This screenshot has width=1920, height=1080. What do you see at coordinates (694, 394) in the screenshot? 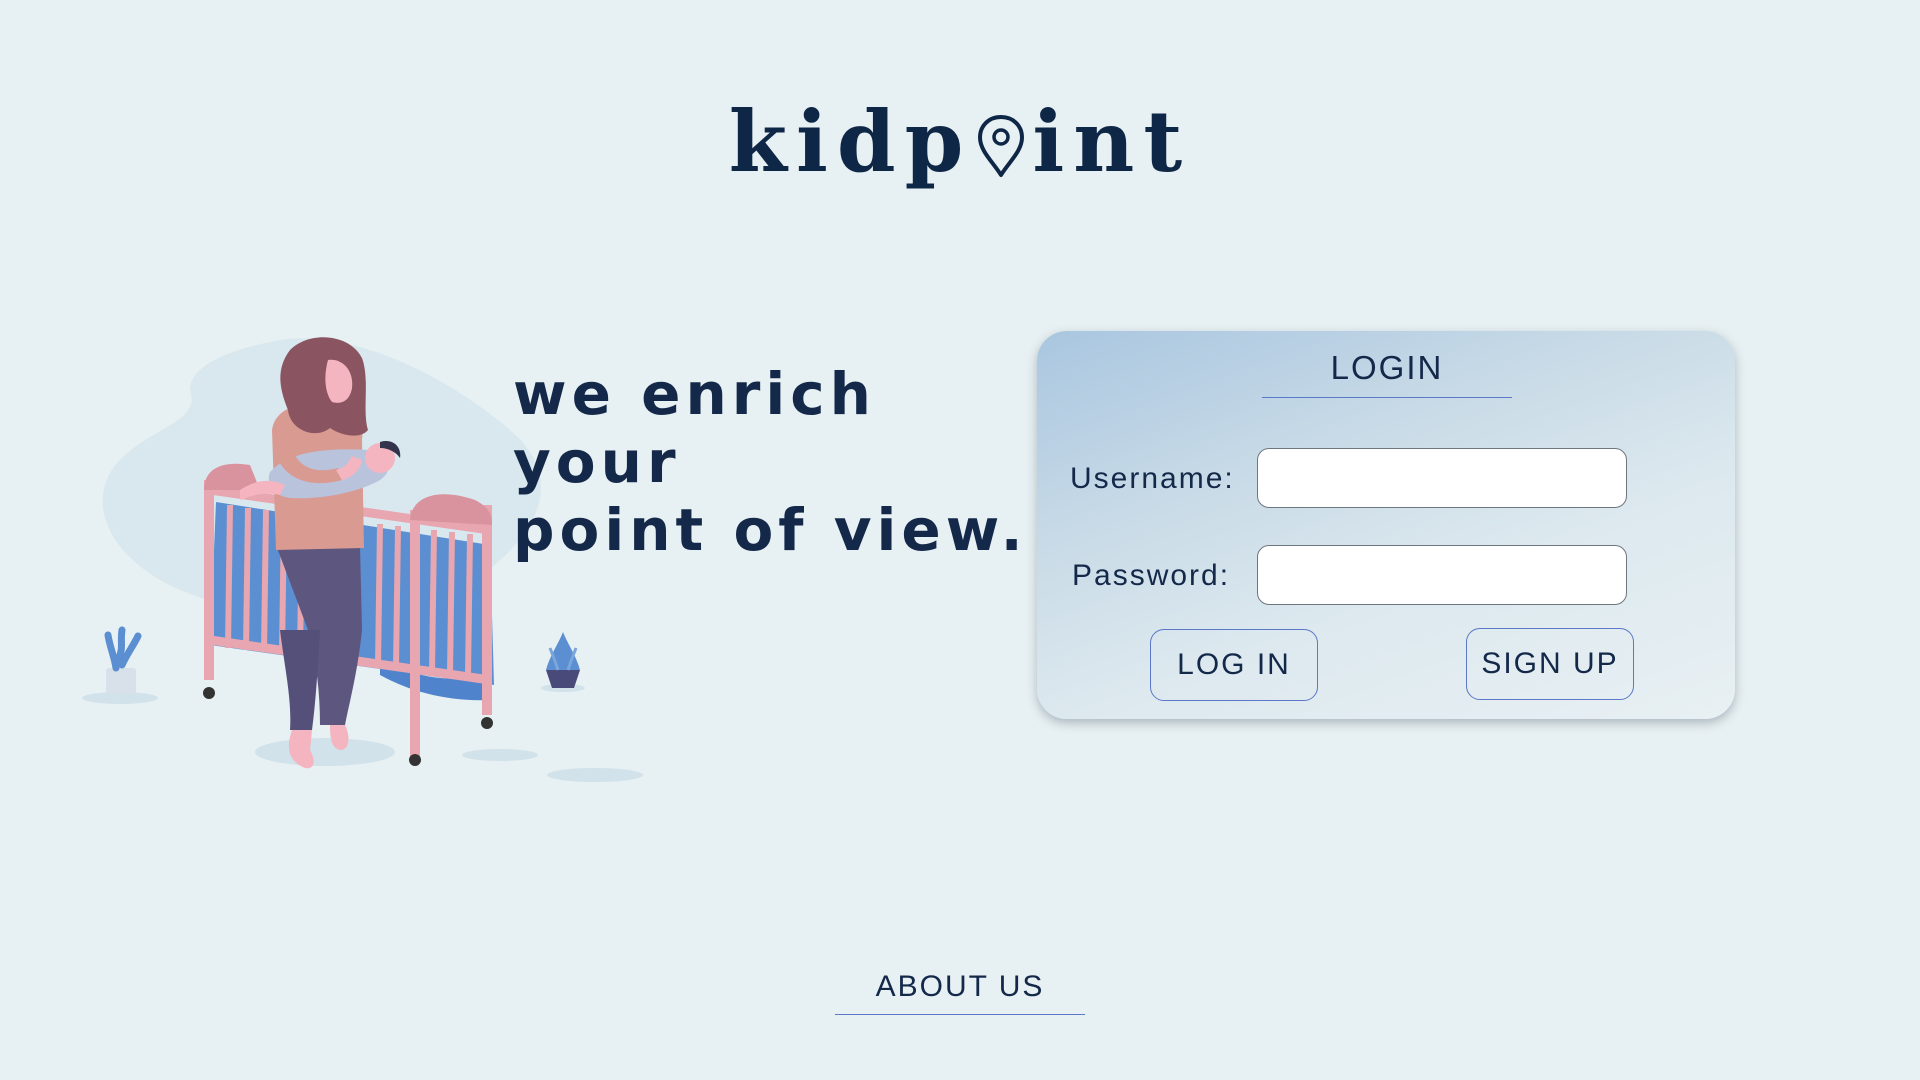
I see `tagline-line: we enrich` at bounding box center [694, 394].